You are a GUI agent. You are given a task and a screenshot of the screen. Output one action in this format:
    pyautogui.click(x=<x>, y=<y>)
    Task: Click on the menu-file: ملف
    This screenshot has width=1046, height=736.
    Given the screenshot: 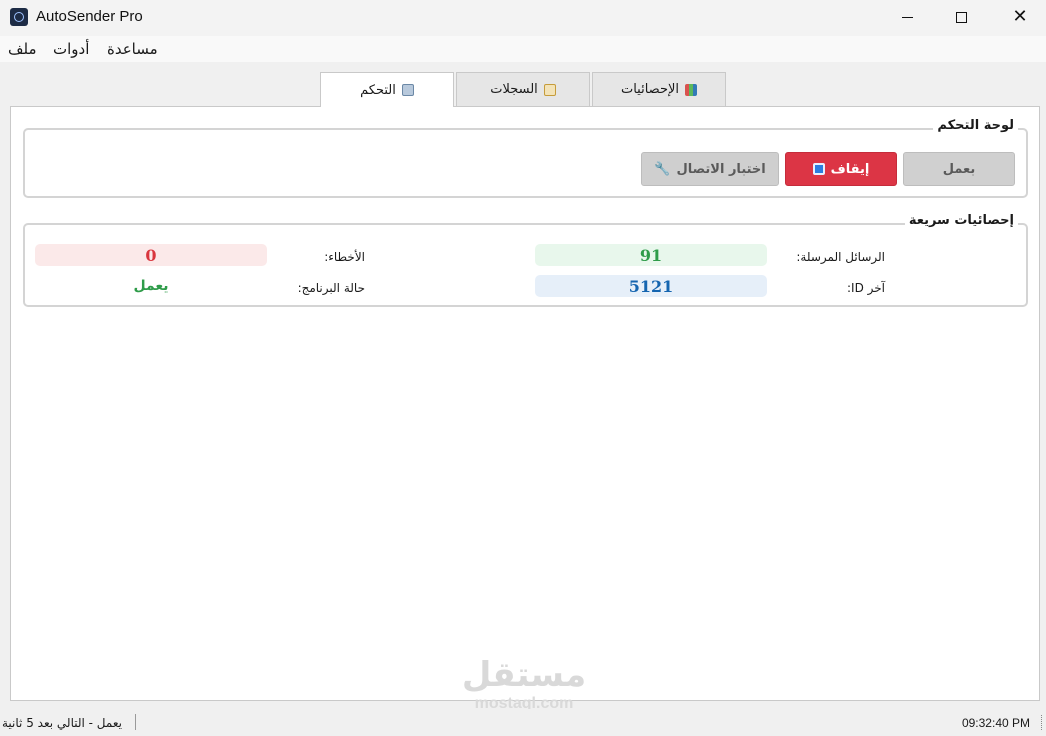 What is the action you would take?
    pyautogui.click(x=22, y=49)
    